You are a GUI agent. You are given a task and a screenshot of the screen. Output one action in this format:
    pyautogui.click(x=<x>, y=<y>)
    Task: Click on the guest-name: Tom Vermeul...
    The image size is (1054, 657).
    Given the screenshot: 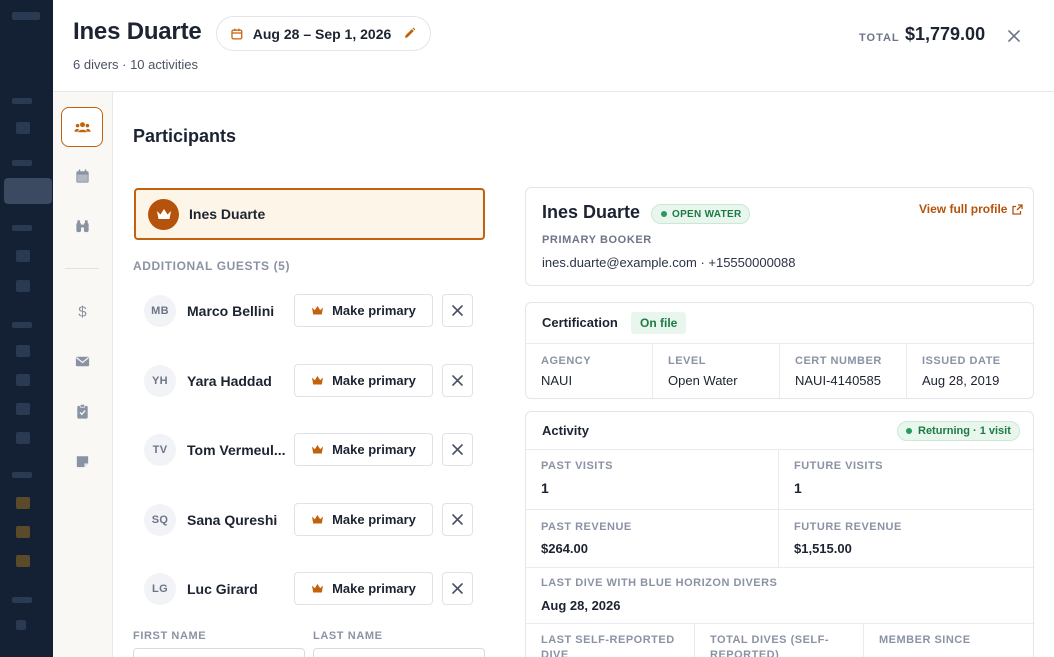 What is the action you would take?
    pyautogui.click(x=236, y=450)
    